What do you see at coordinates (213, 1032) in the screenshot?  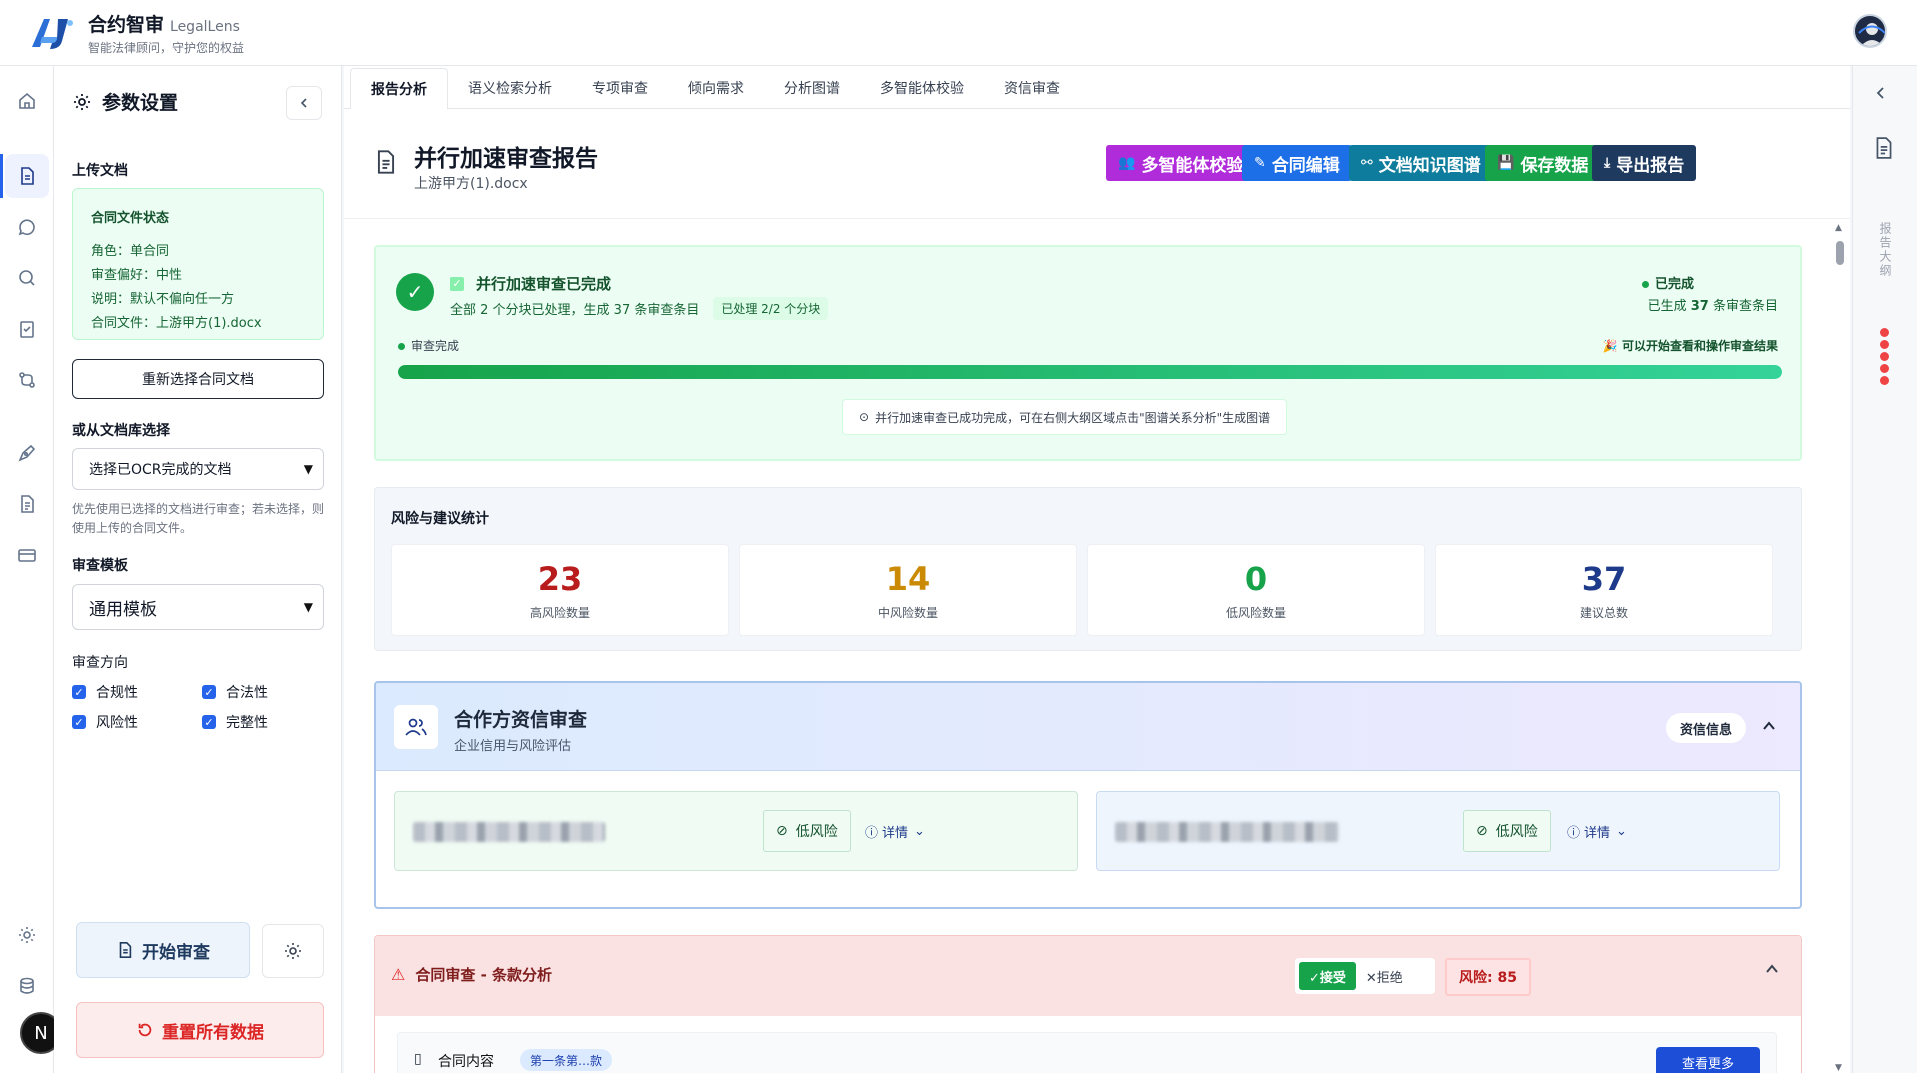 I see `reset-label: 重置所有数据` at bounding box center [213, 1032].